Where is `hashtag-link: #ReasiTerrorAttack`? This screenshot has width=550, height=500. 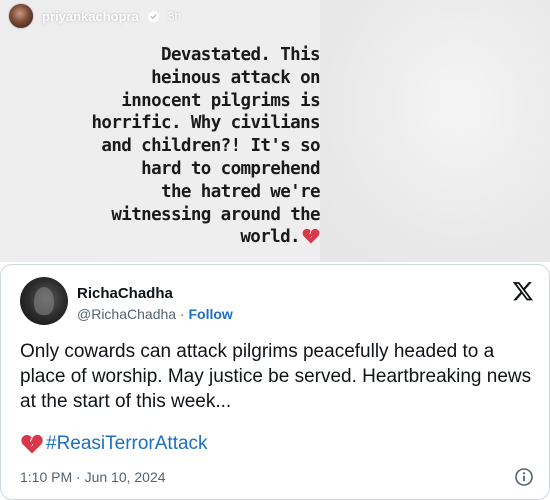 hashtag-link: #ReasiTerrorAttack is located at coordinates (114, 444).